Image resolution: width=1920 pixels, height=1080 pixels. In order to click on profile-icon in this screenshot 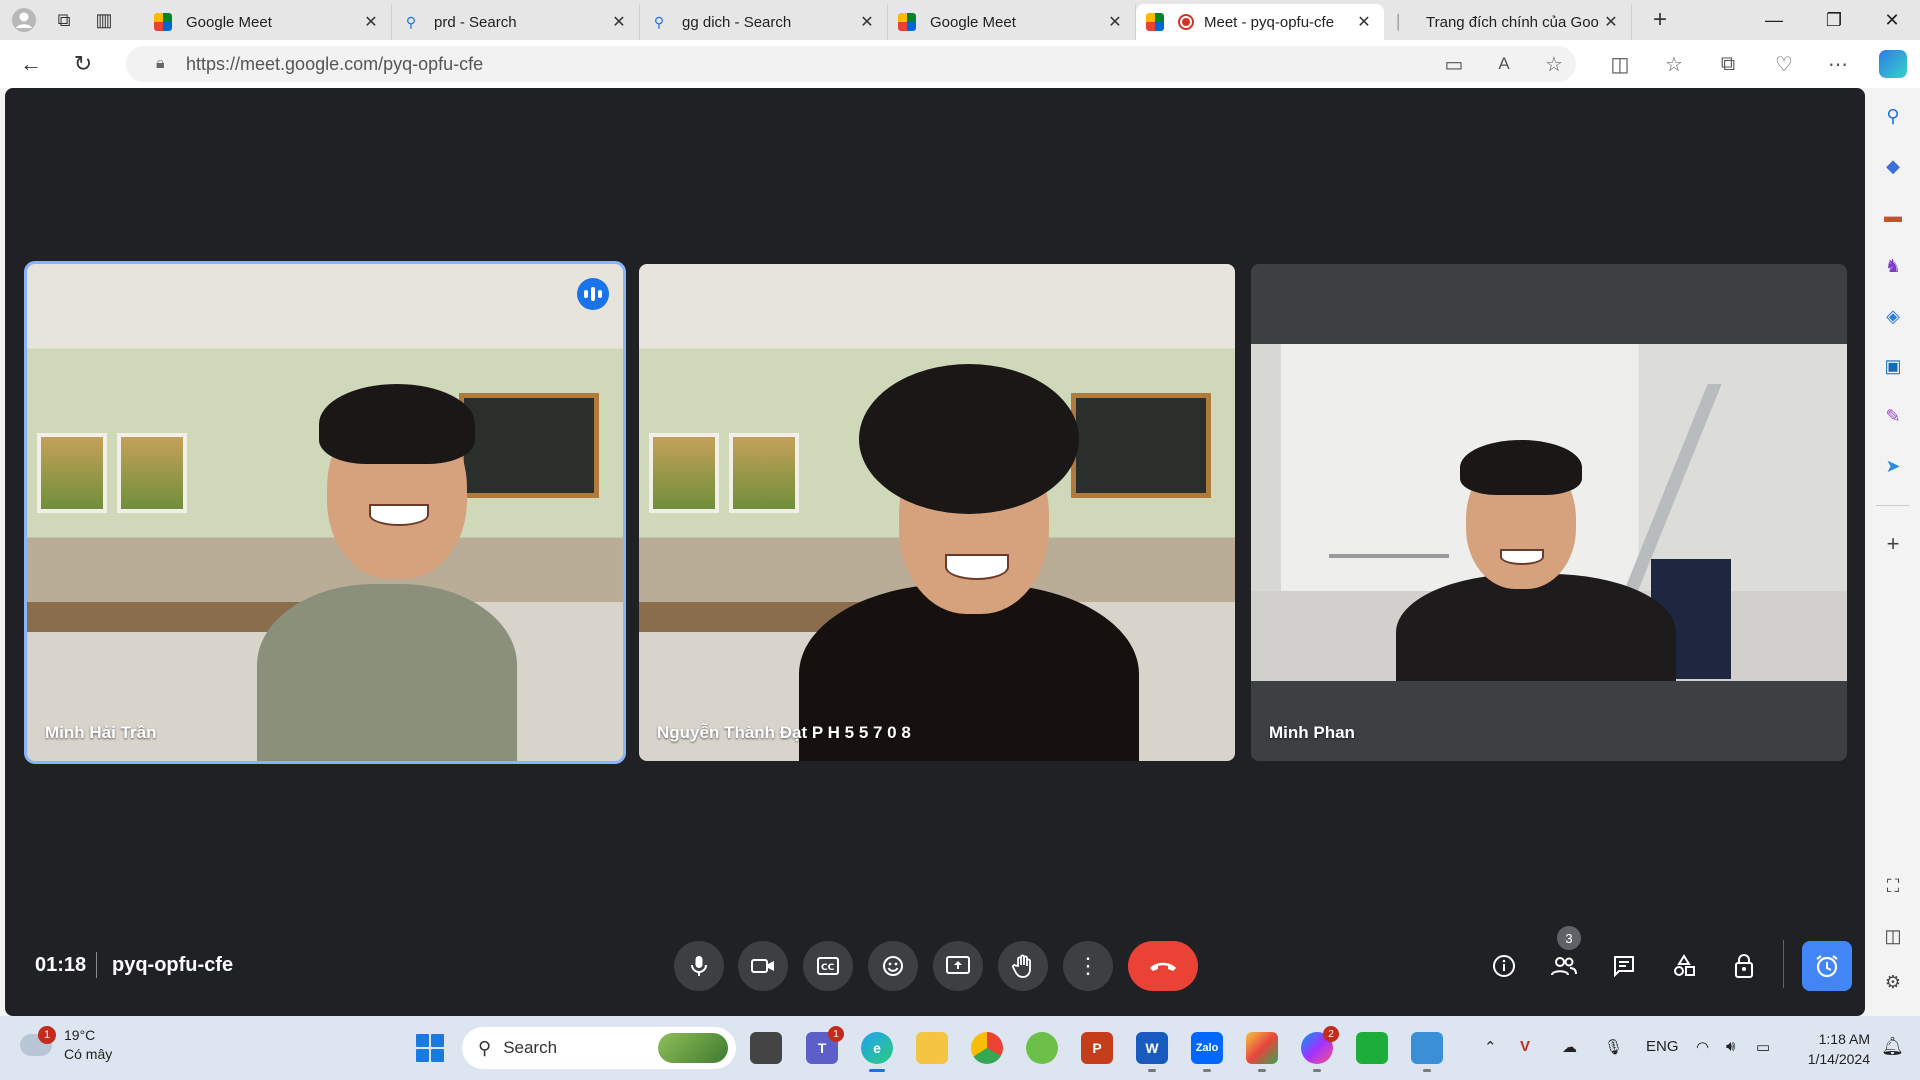, I will do `click(24, 20)`.